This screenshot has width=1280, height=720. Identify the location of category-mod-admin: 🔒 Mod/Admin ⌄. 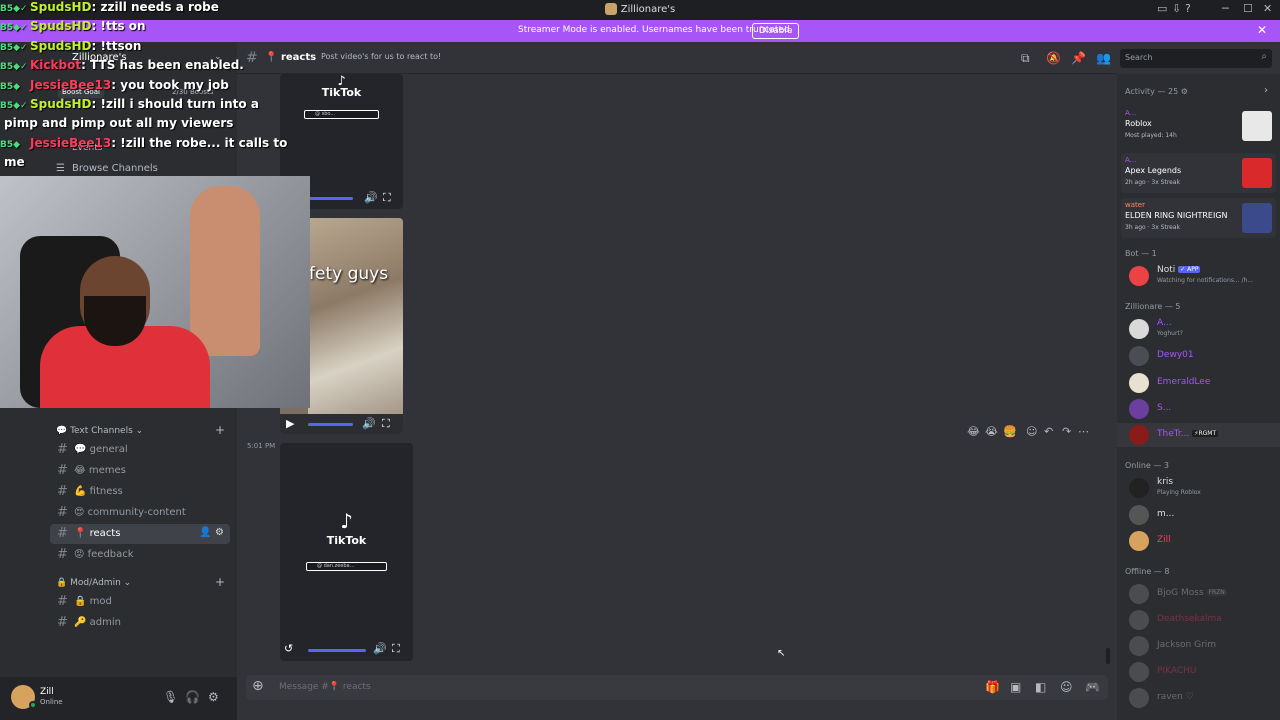
(93, 583).